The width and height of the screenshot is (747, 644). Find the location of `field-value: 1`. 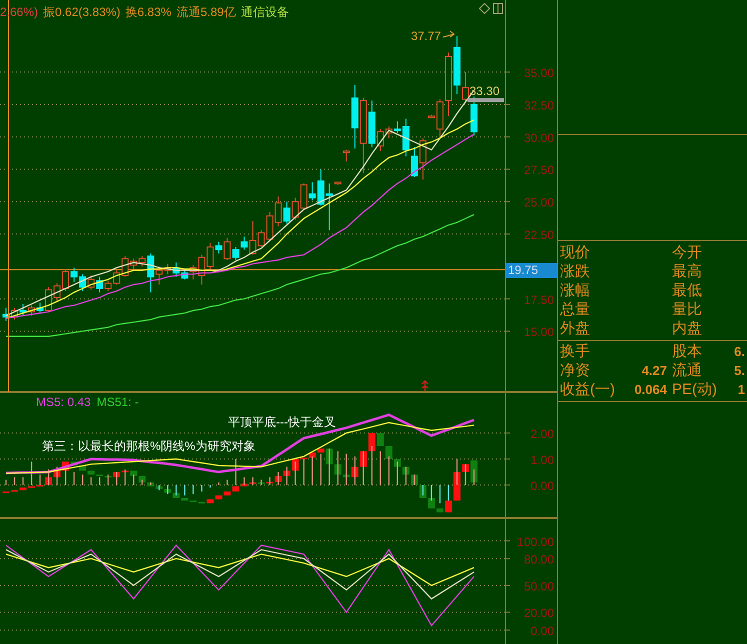

field-value: 1 is located at coordinates (741, 390).